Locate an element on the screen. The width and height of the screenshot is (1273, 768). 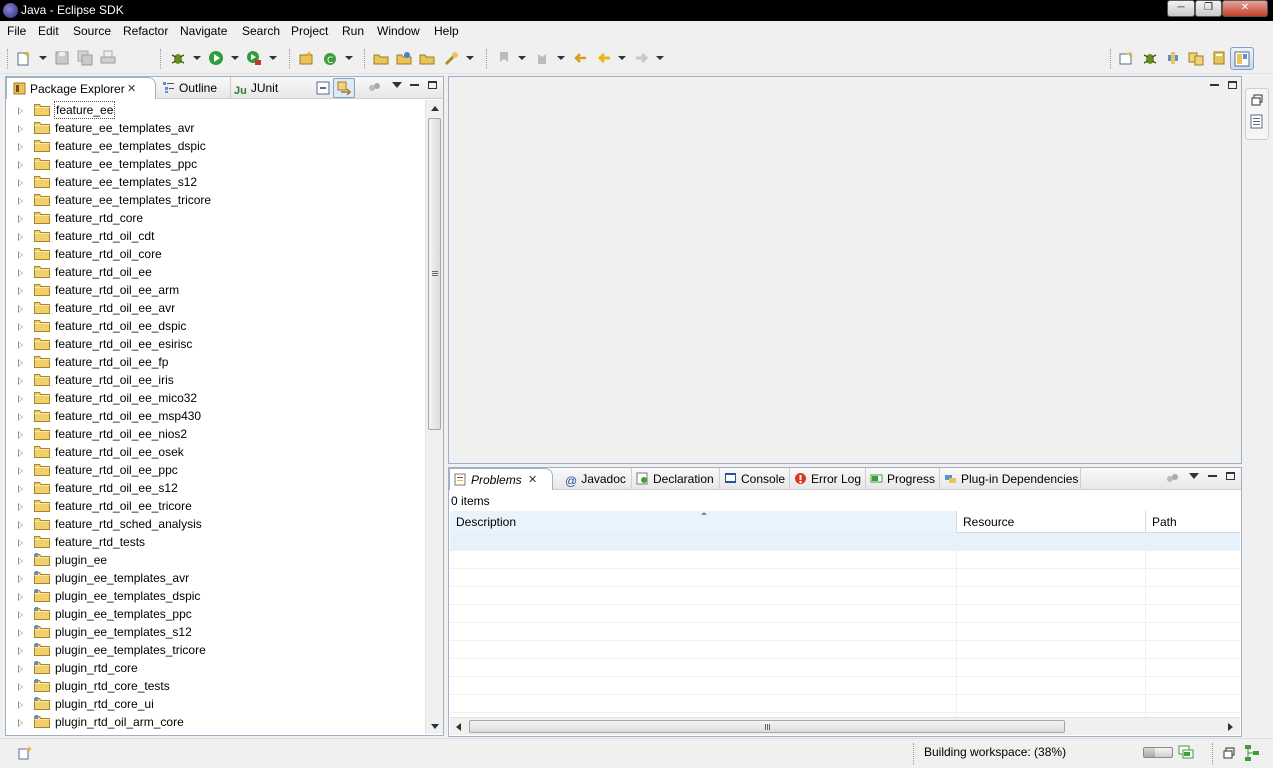
minimize-view-icon is located at coordinates (414, 85).